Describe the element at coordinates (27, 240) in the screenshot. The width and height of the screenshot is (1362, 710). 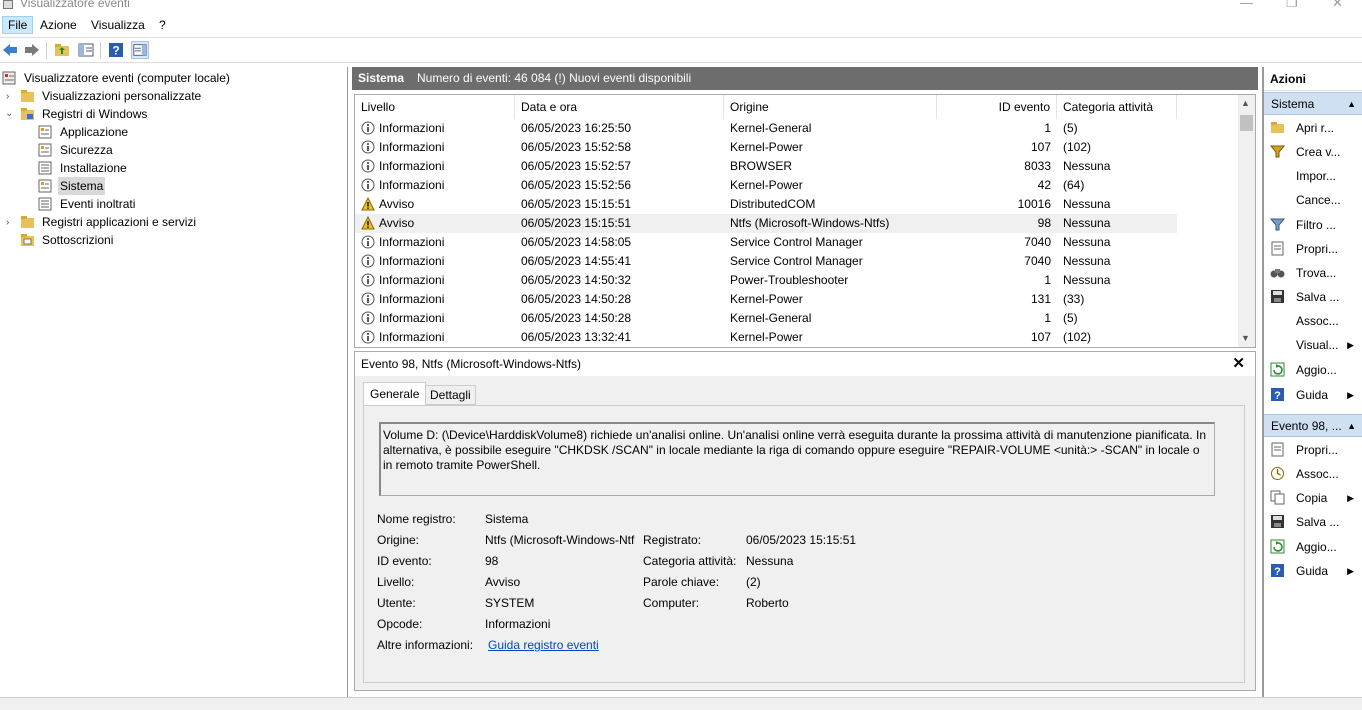
I see `subscriptions-icon` at that location.